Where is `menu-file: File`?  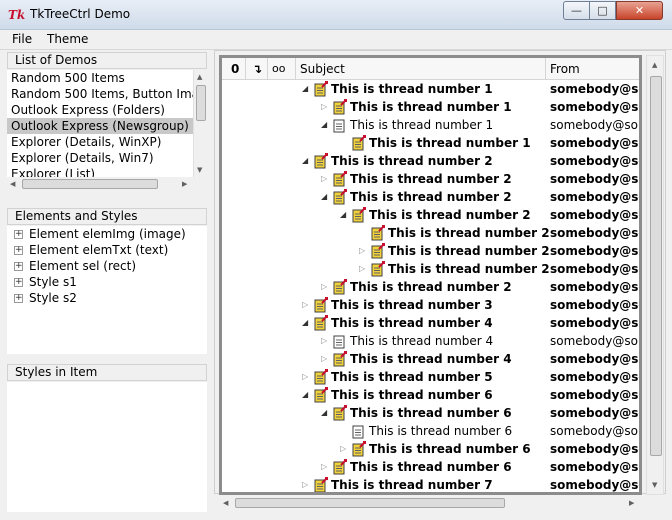 menu-file: File is located at coordinates (22, 39).